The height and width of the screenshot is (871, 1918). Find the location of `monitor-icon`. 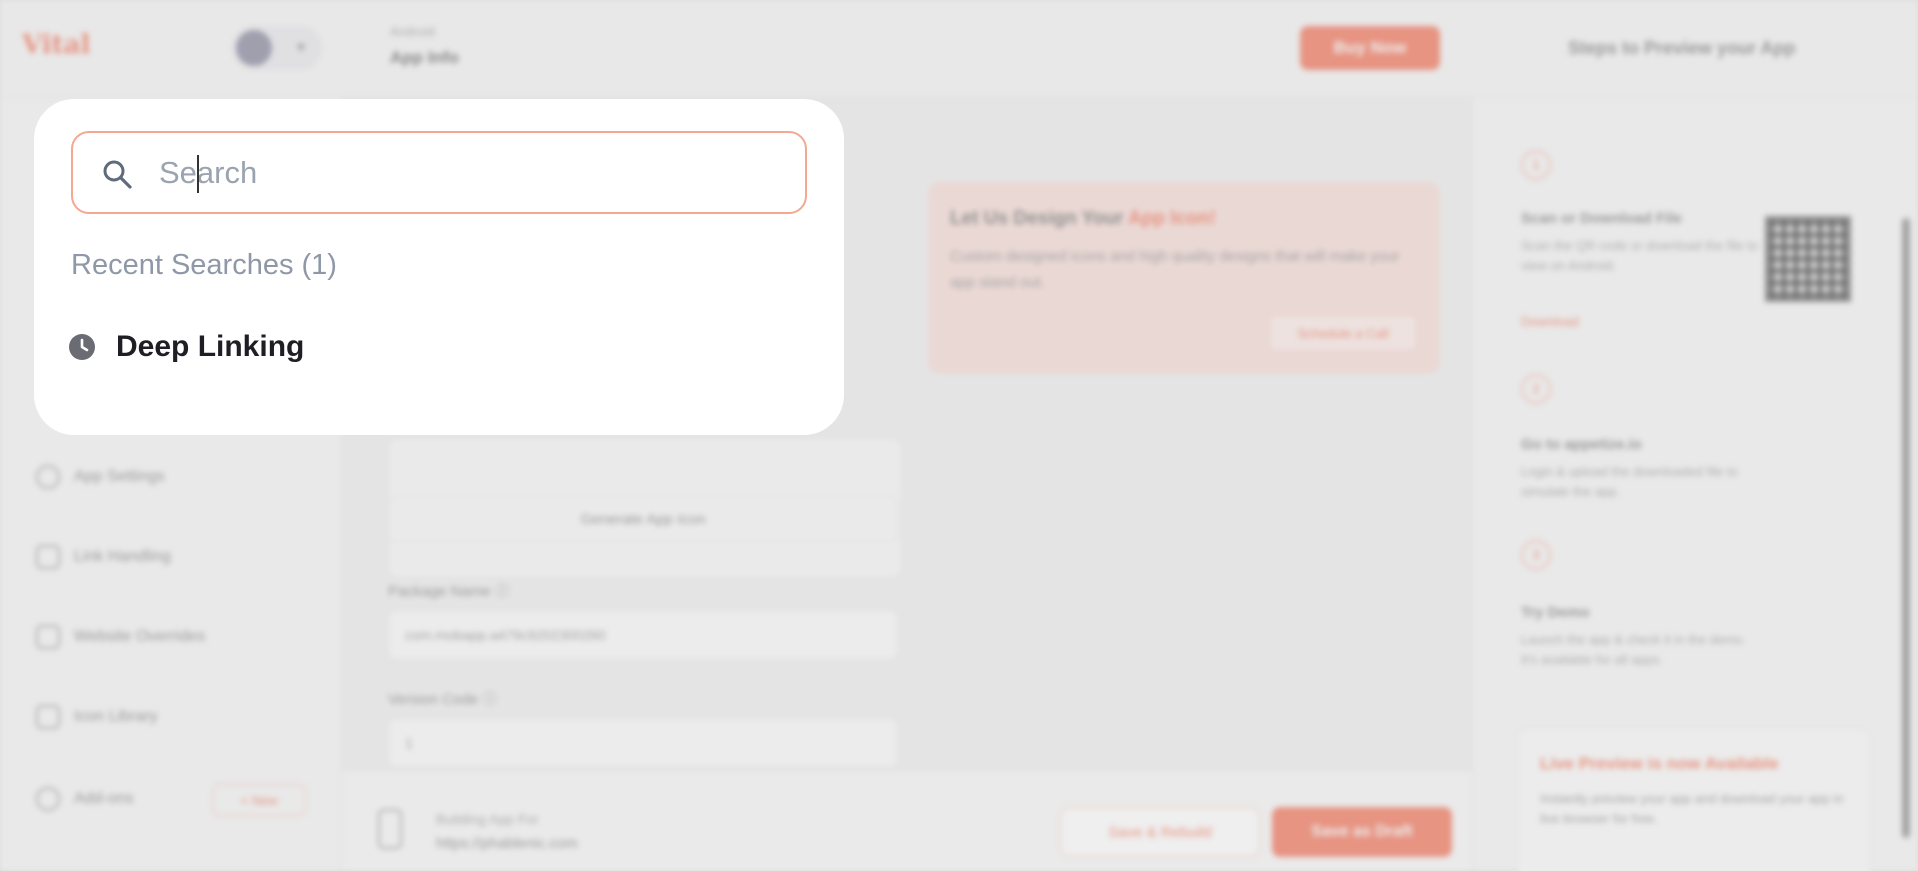

monitor-icon is located at coordinates (48, 637).